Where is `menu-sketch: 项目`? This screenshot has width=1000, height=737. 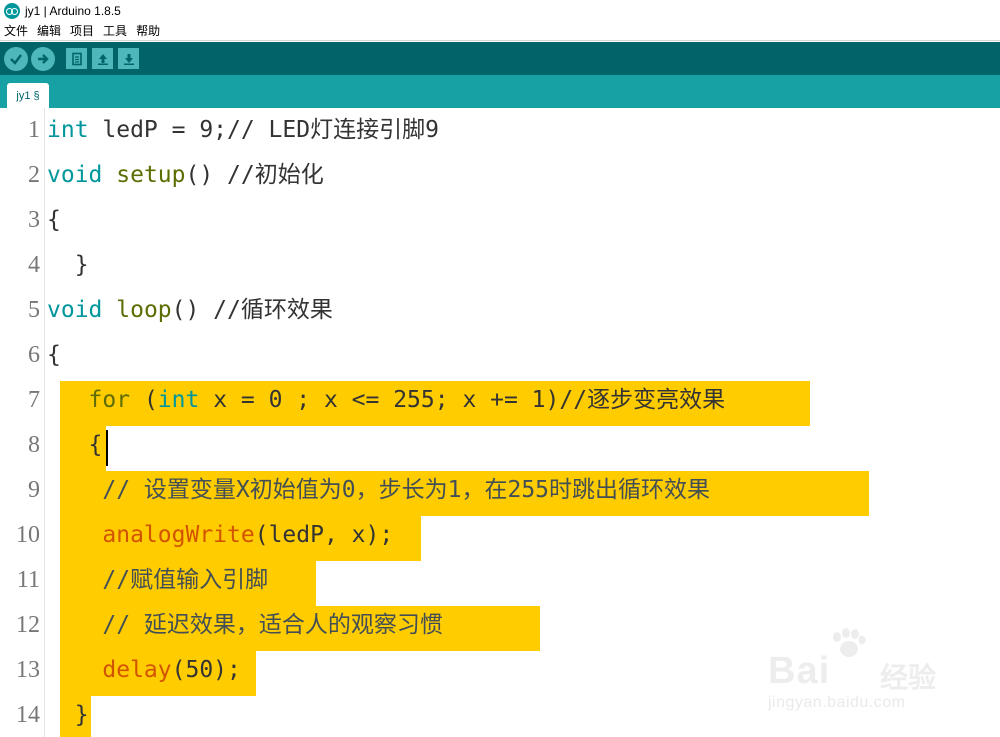 menu-sketch: 项目 is located at coordinates (82, 30).